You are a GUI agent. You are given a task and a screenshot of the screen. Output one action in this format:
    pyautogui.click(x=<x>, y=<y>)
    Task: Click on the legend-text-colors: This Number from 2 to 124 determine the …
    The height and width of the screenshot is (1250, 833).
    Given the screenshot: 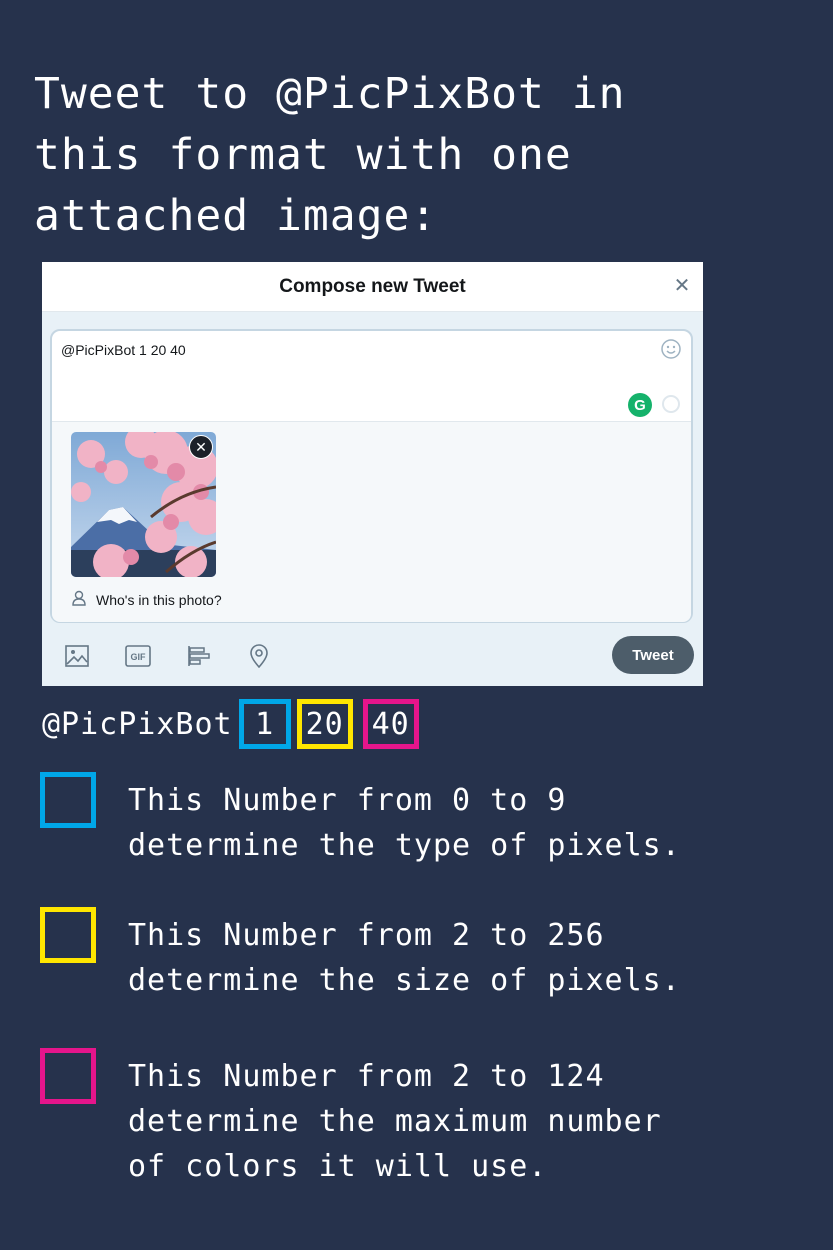 What is the action you would take?
    pyautogui.click(x=395, y=1121)
    